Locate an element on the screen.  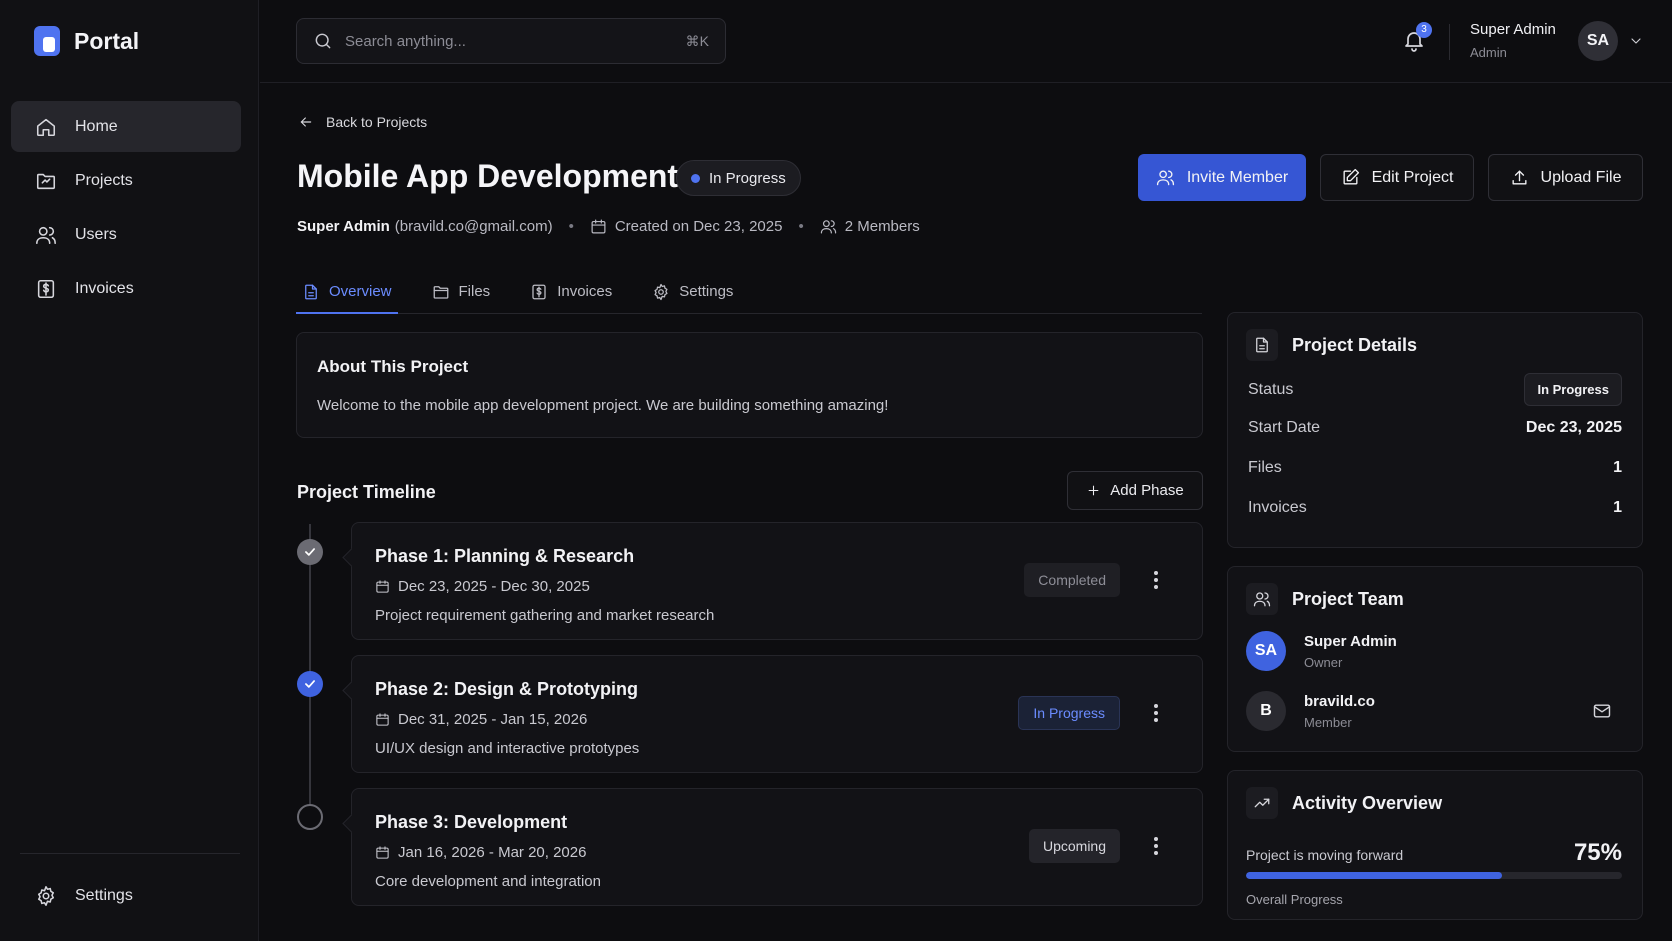
sidebar-item-invoices: Invoices is located at coordinates (126, 288).